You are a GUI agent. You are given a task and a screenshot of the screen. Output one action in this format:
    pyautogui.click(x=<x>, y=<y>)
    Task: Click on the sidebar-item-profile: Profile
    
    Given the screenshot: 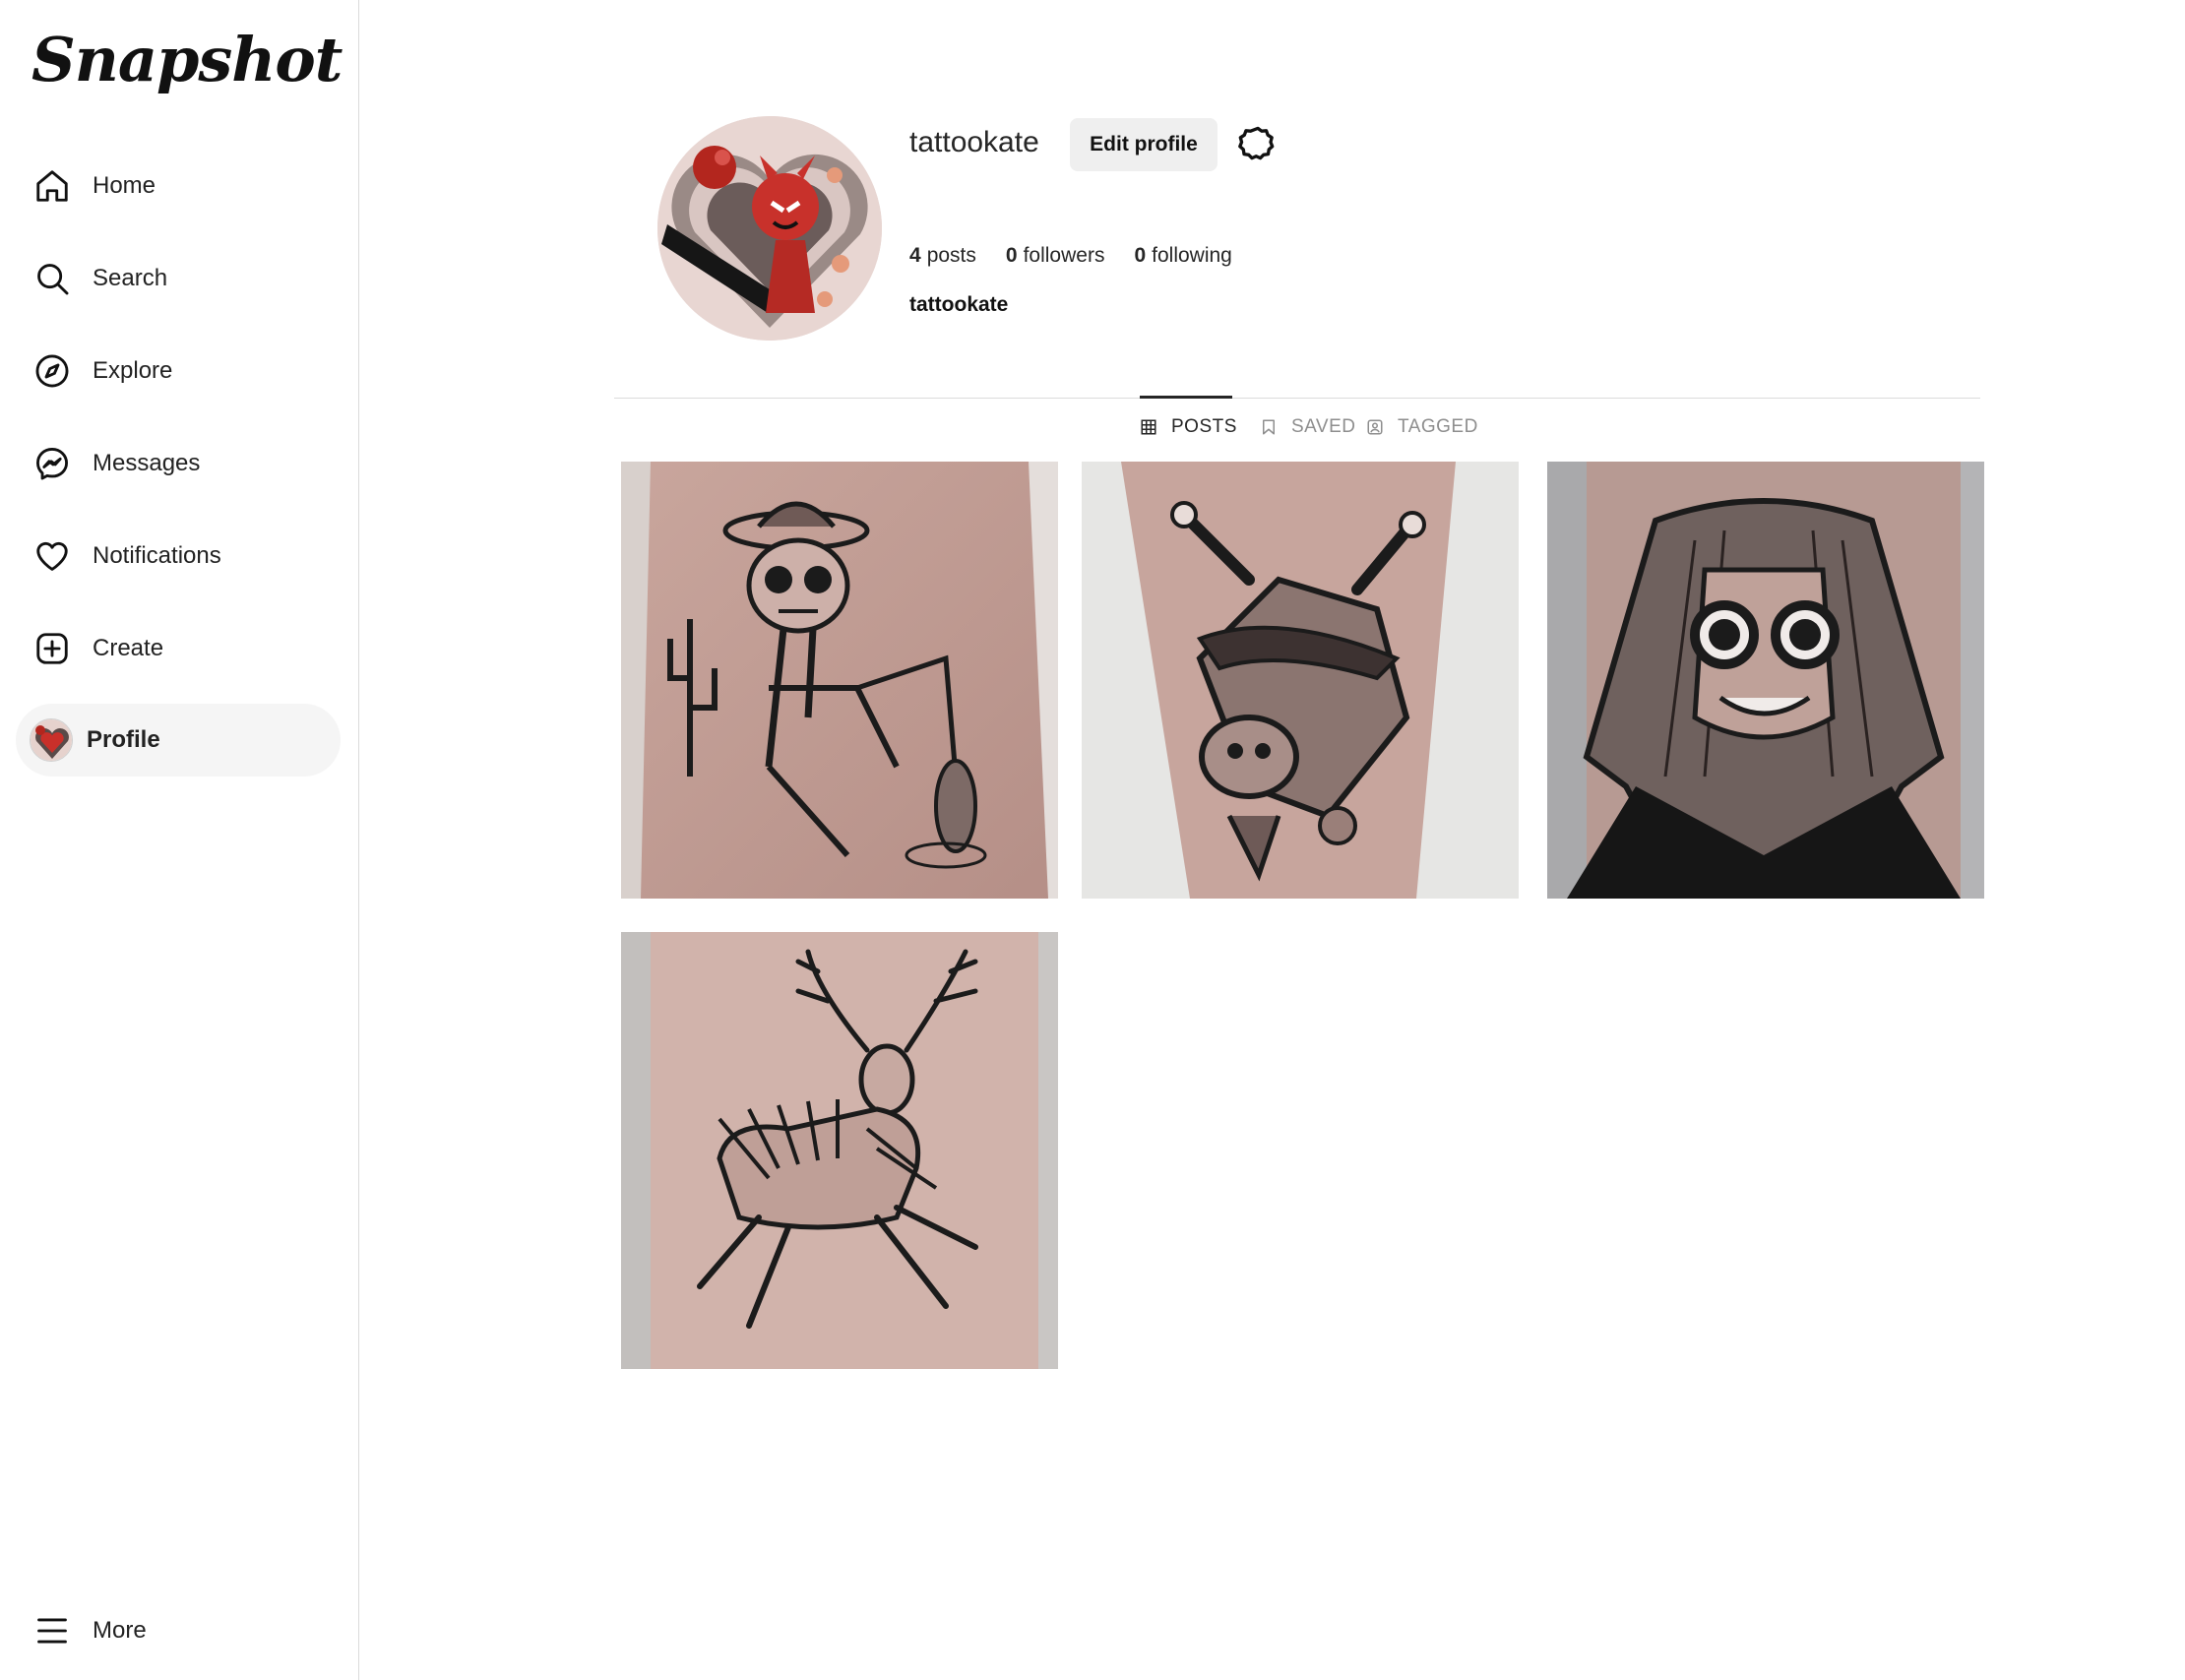 What is the action you would take?
    pyautogui.click(x=179, y=740)
    